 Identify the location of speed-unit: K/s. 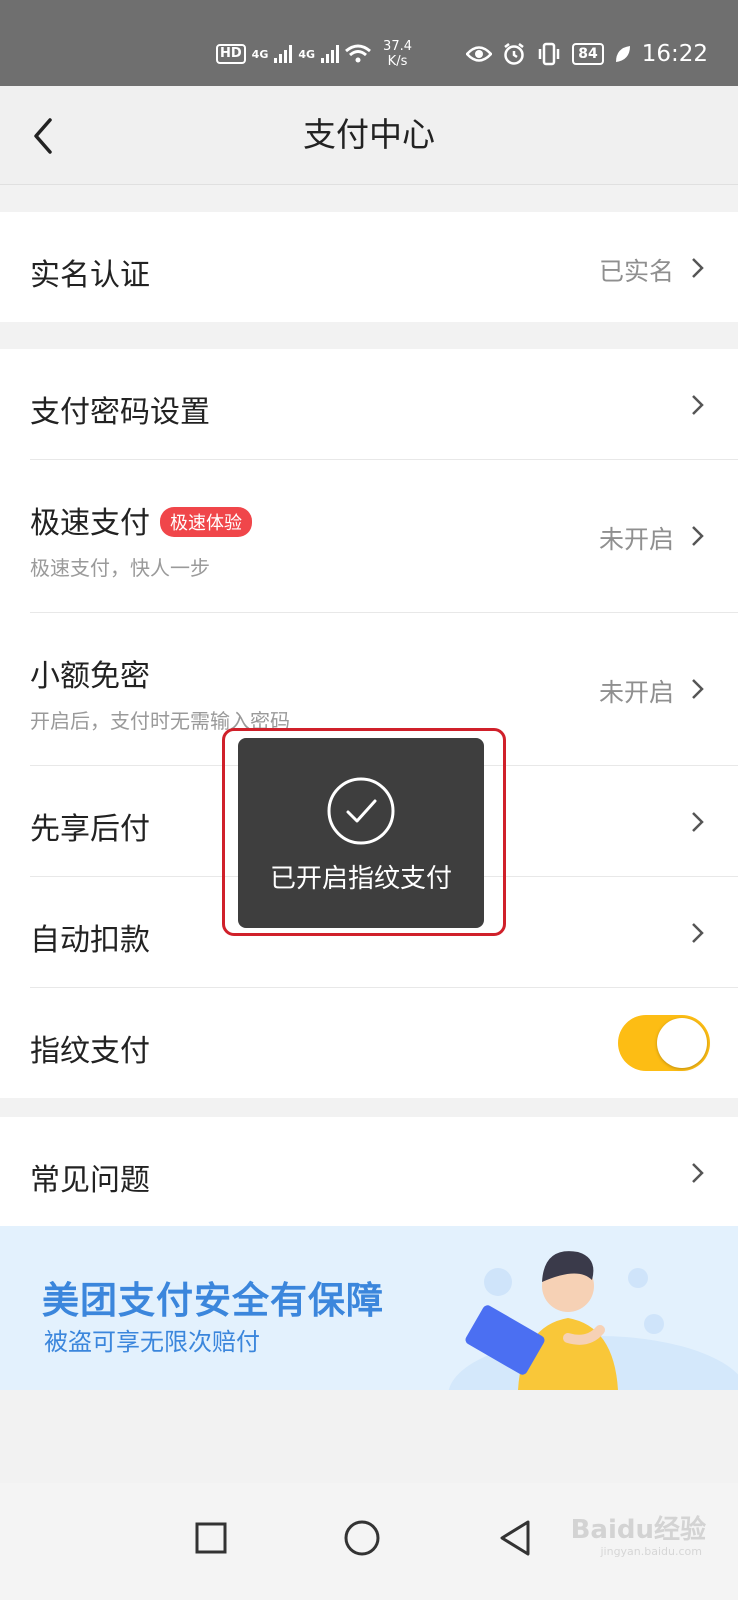
(397, 61).